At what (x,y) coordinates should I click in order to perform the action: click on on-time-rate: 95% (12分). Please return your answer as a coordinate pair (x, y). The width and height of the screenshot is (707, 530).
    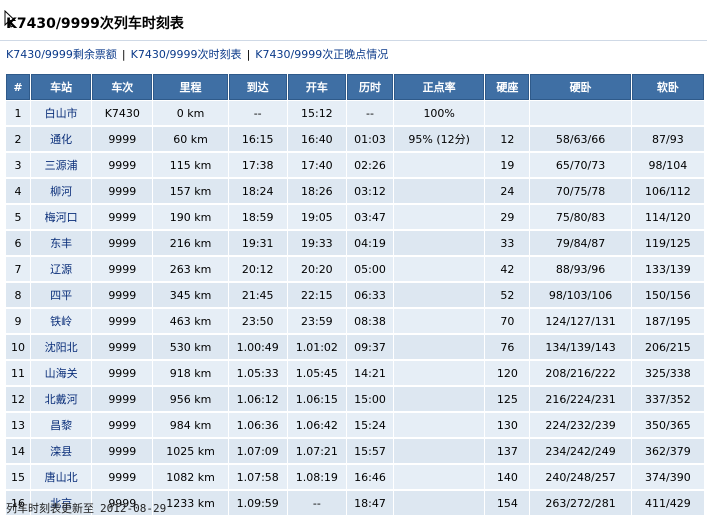
    Looking at the image, I should click on (439, 139).